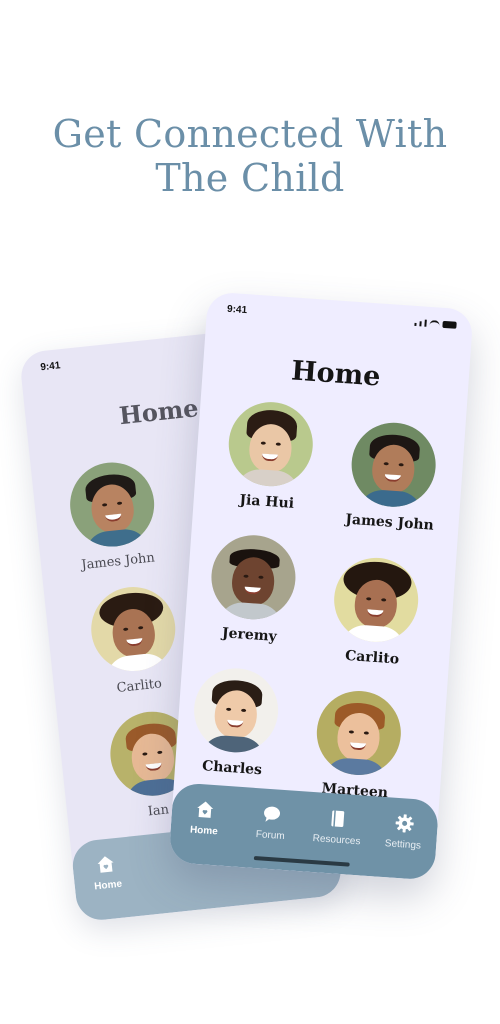 The width and height of the screenshot is (500, 1024). I want to click on wifi-icon, so click(434, 323).